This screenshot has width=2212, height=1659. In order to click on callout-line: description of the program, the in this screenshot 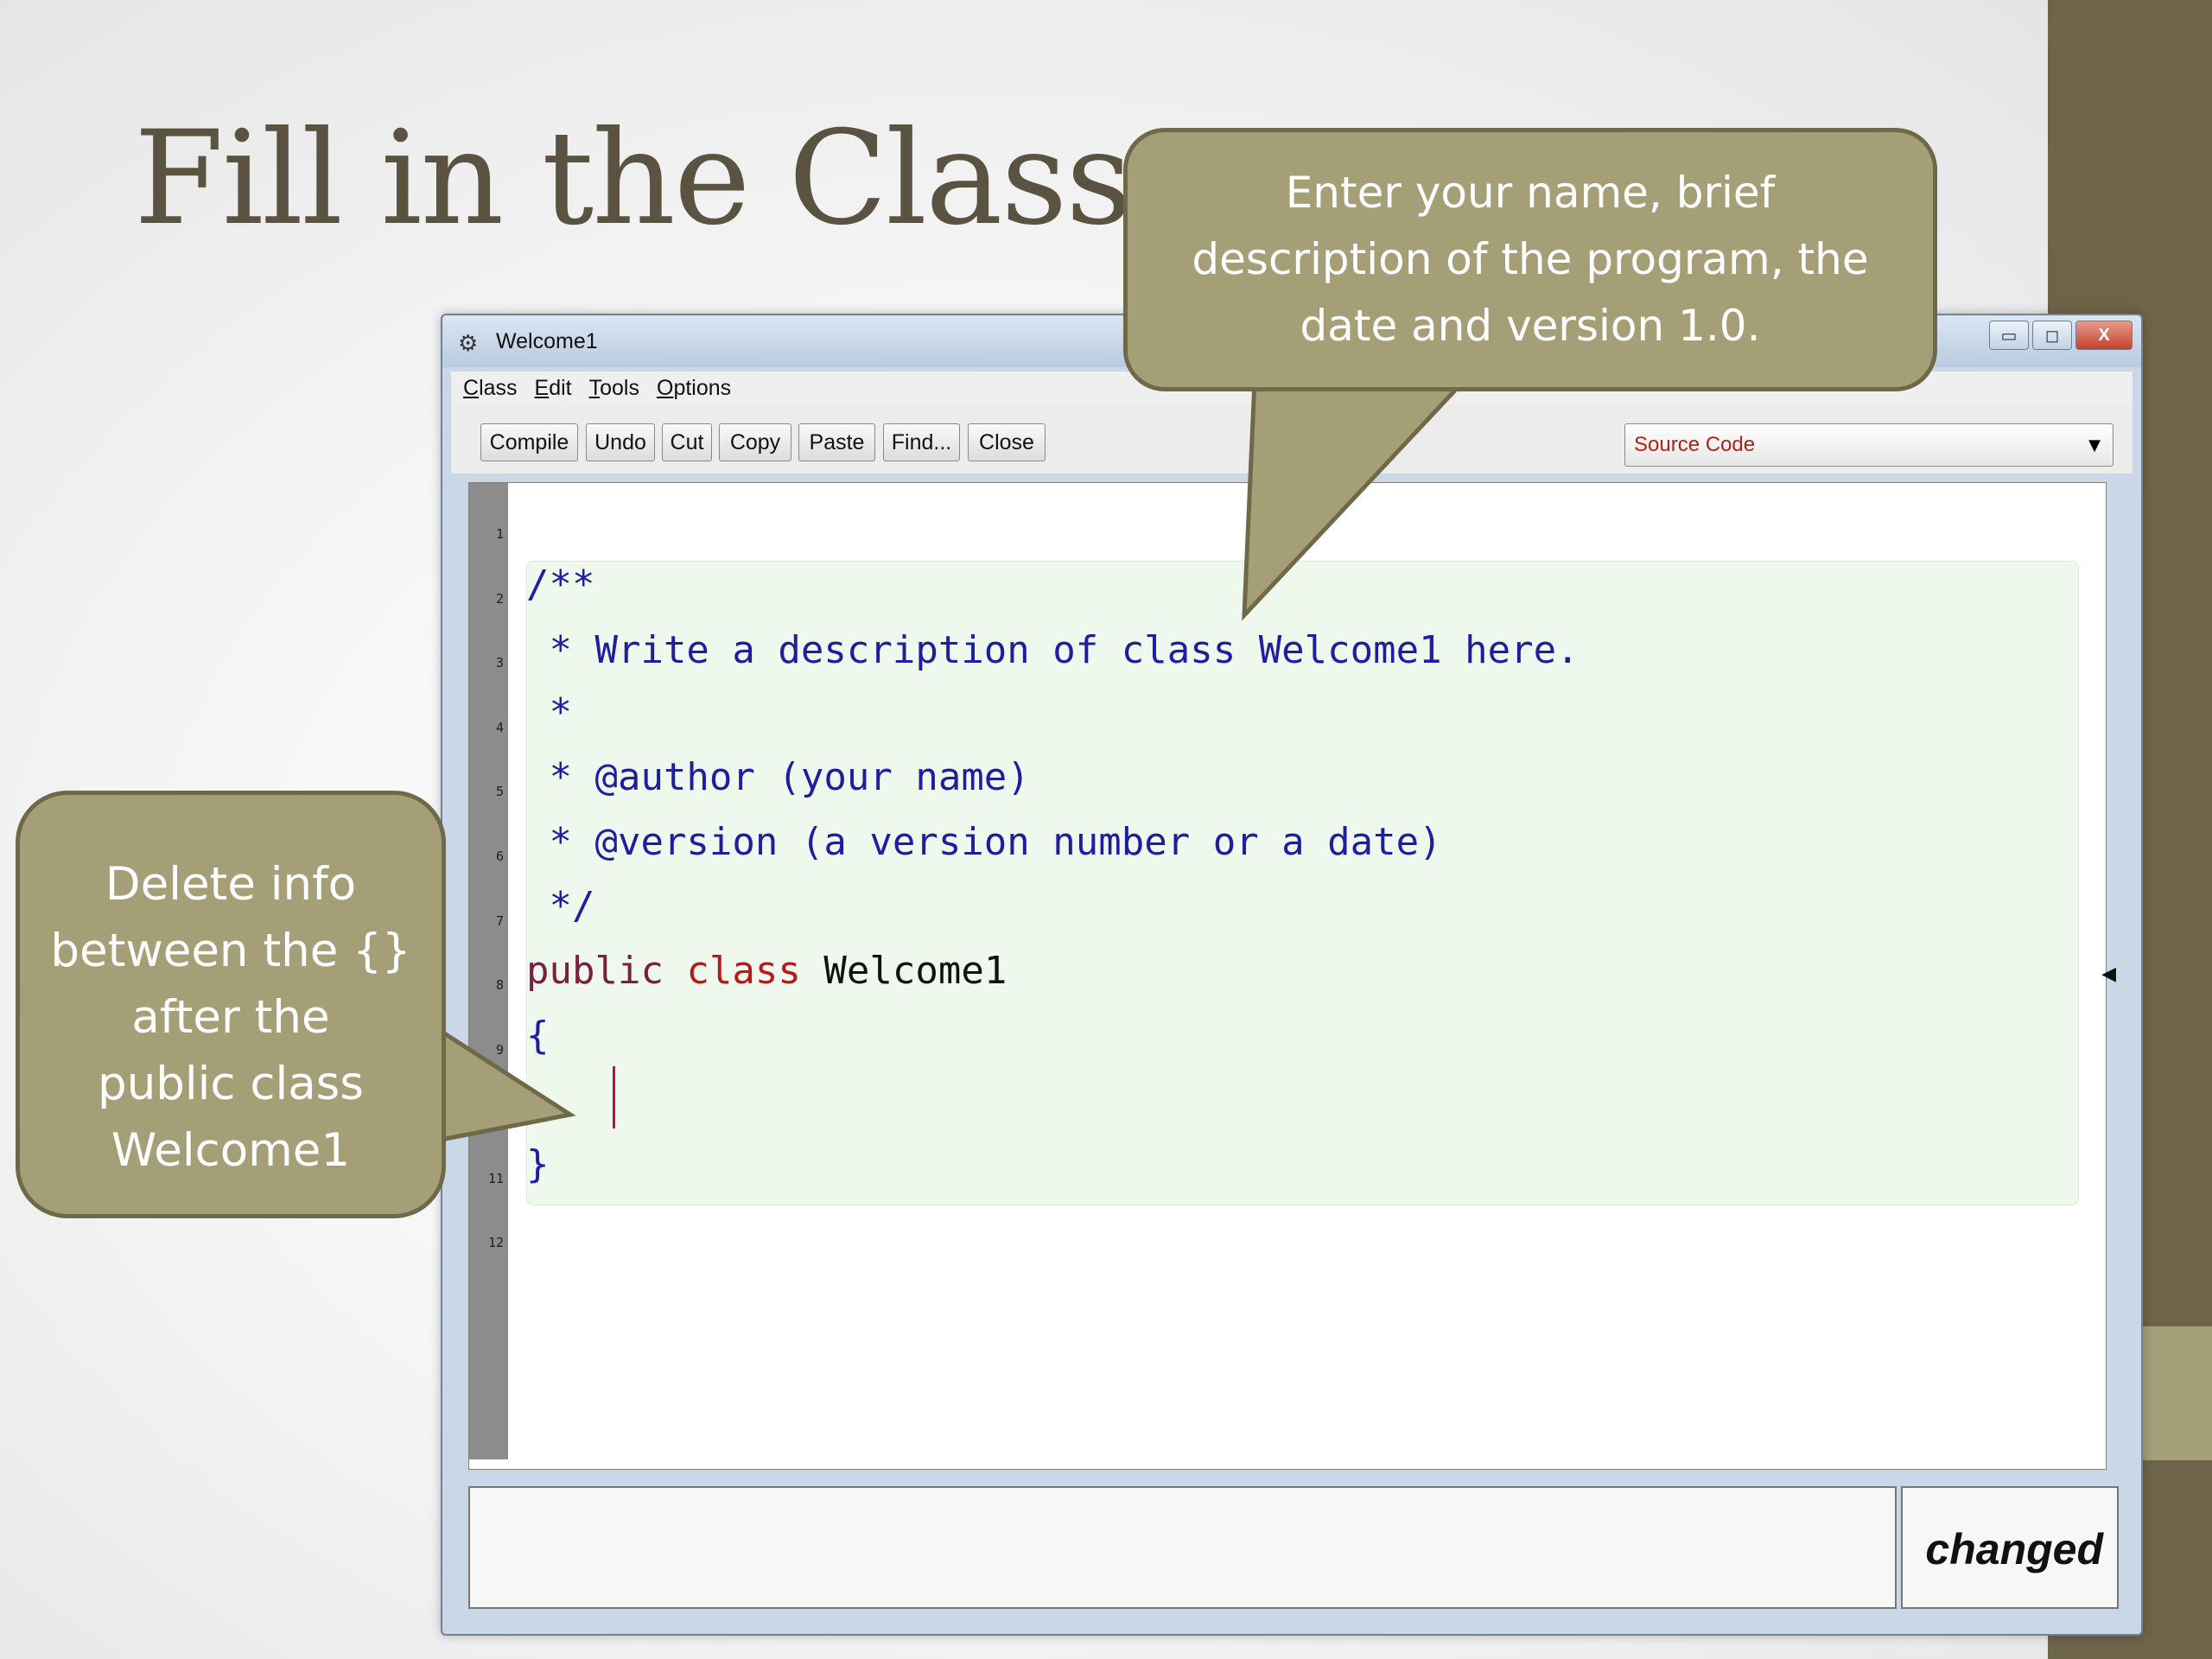, I will do `click(1530, 259)`.